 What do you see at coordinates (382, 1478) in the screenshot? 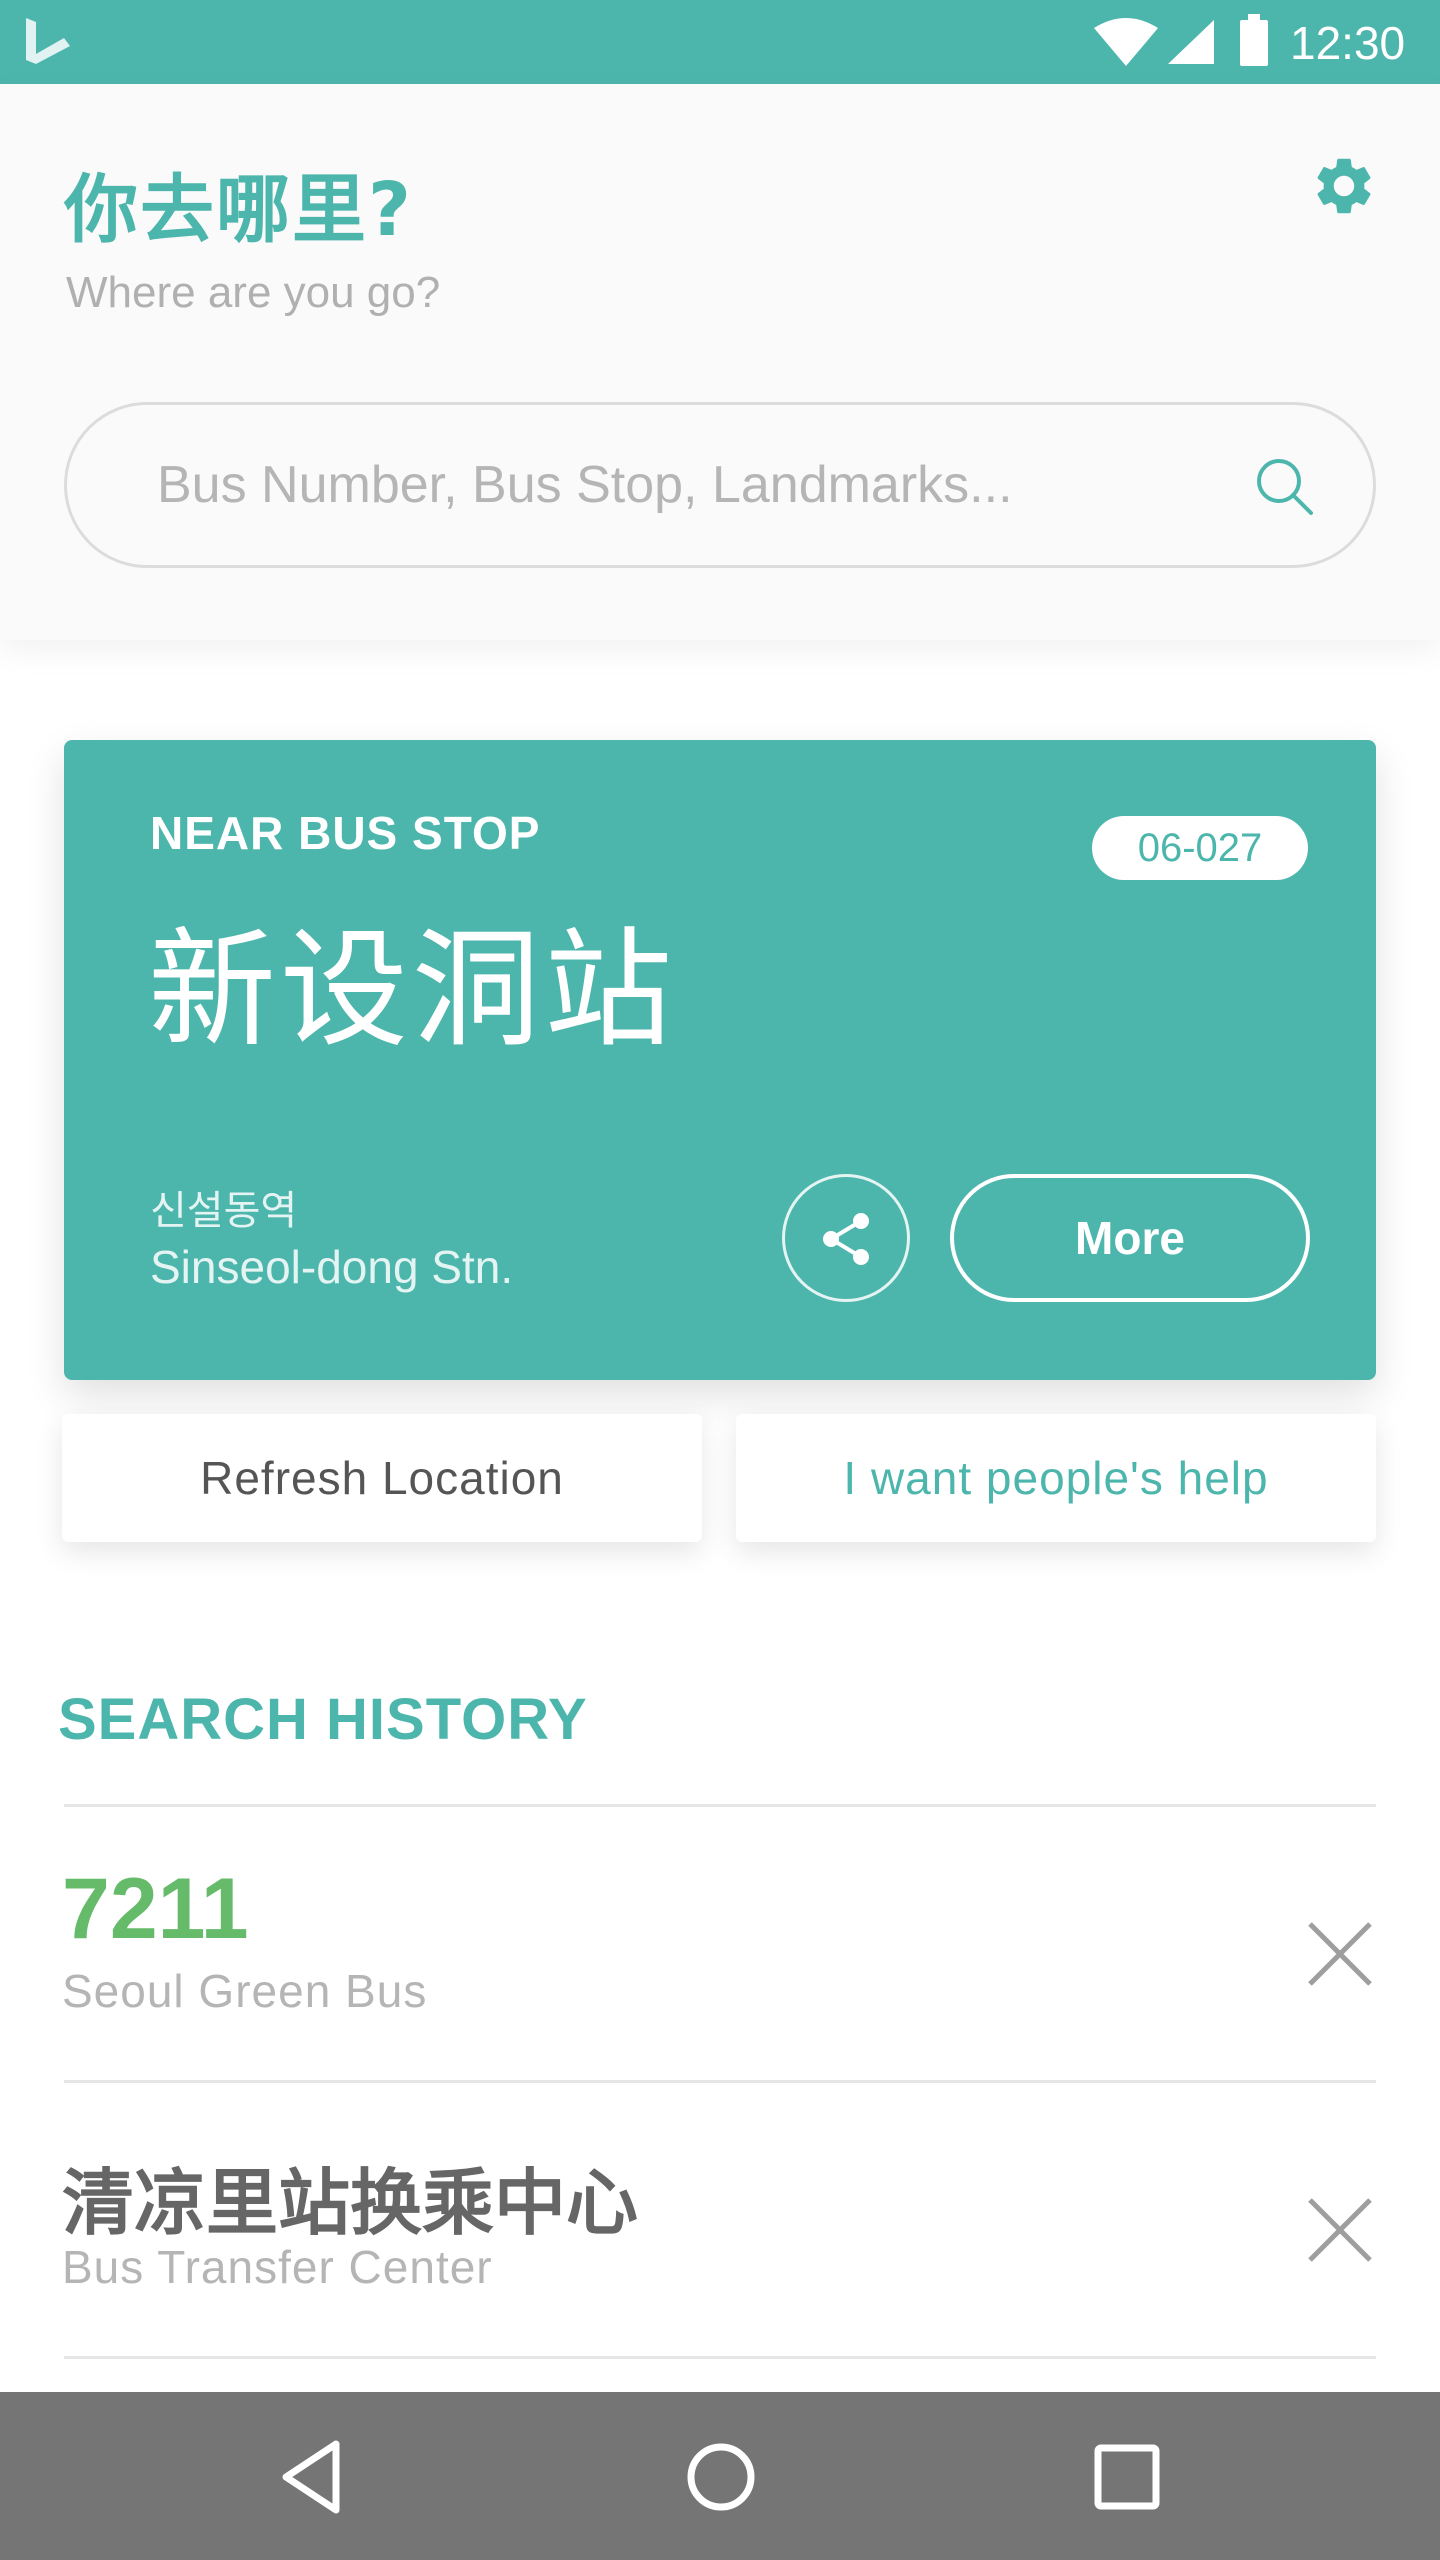
I see `refresh-location-button: Refresh Location` at bounding box center [382, 1478].